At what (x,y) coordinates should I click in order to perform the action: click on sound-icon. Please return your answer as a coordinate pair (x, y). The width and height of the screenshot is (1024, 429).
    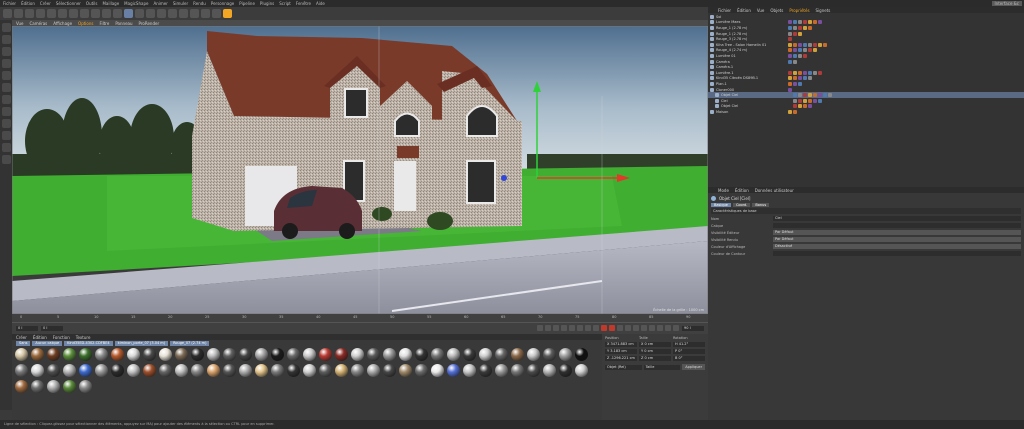
    Looking at the image, I should click on (668, 328).